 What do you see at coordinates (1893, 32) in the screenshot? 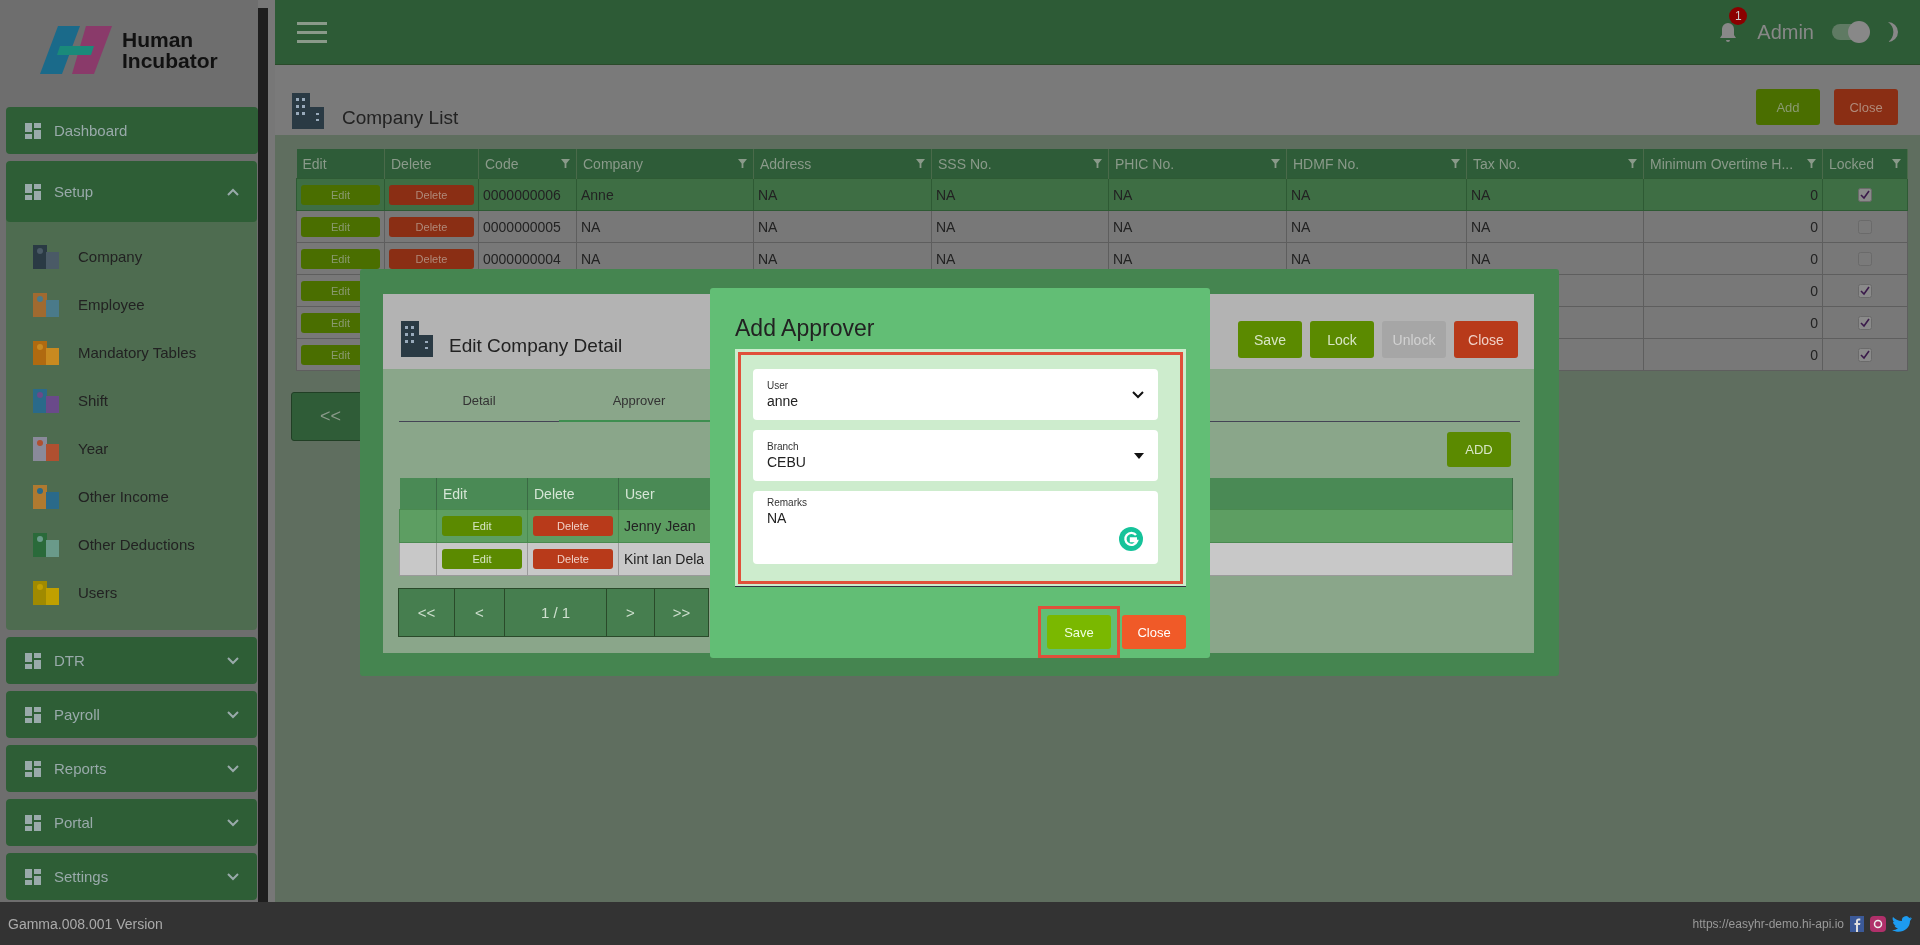
I see `moon-icon` at bounding box center [1893, 32].